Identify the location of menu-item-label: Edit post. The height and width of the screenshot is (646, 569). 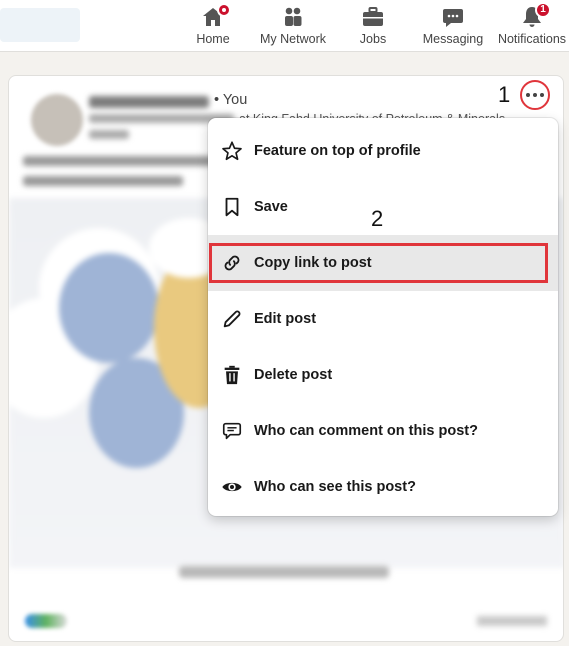
(285, 319).